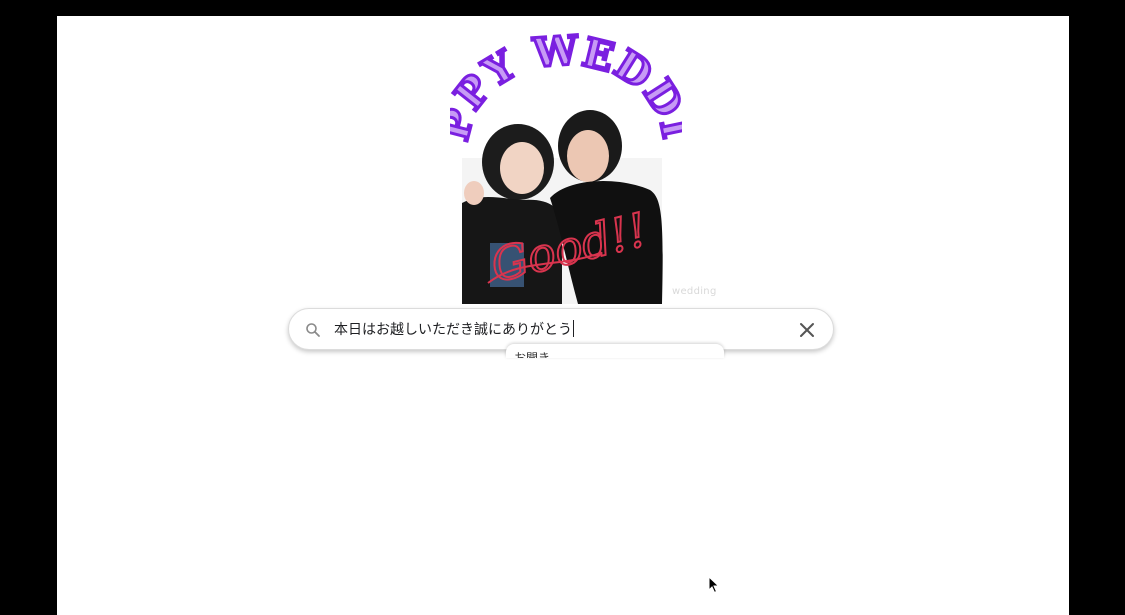 This screenshot has height=615, width=1125. What do you see at coordinates (573, 328) in the screenshot?
I see `text-caret` at bounding box center [573, 328].